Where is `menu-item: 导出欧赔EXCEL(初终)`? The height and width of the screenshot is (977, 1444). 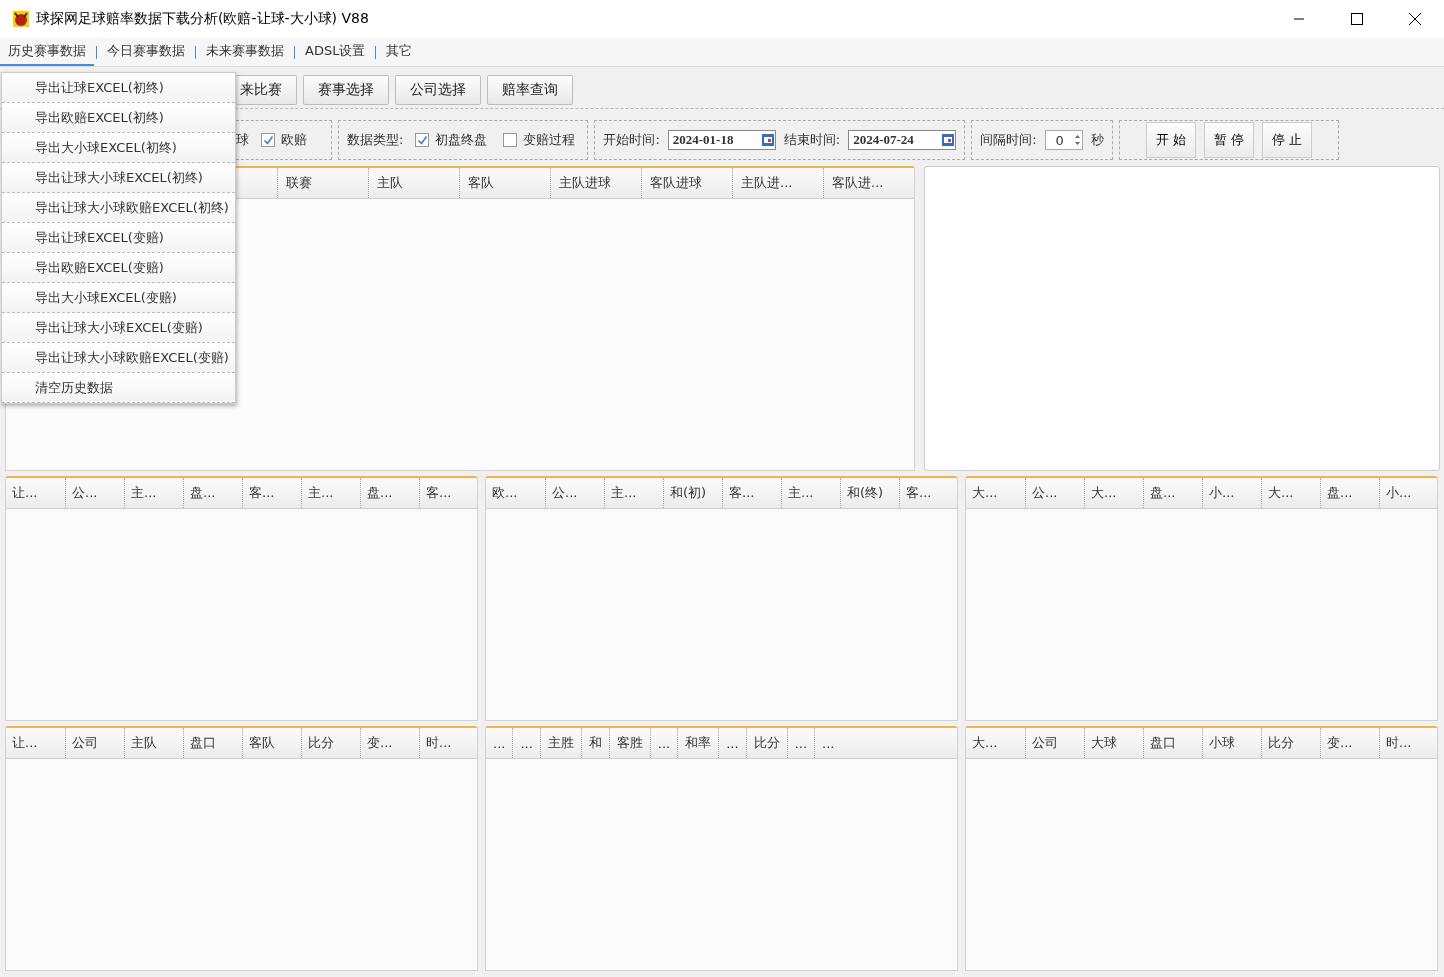 menu-item: 导出欧赔EXCEL(初终) is located at coordinates (118, 118).